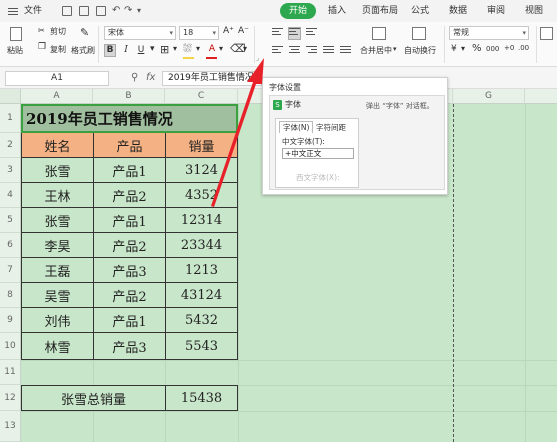 Image resolution: width=557 pixels, height=442 pixels. I want to click on tab-view: 视图, so click(534, 11).